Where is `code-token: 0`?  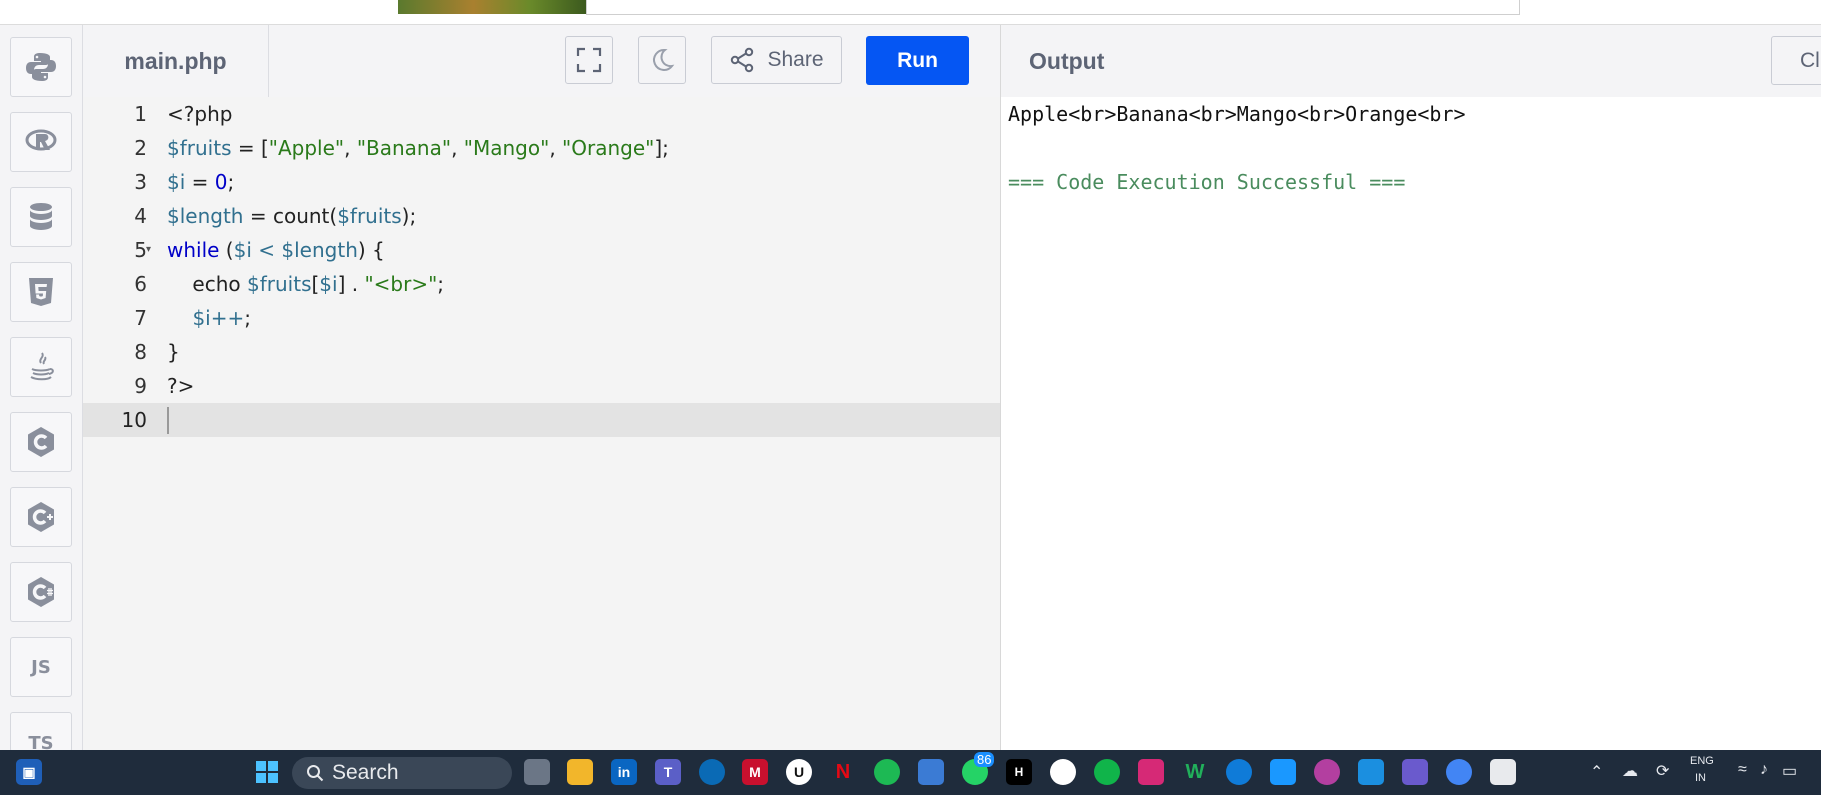 code-token: 0 is located at coordinates (221, 182).